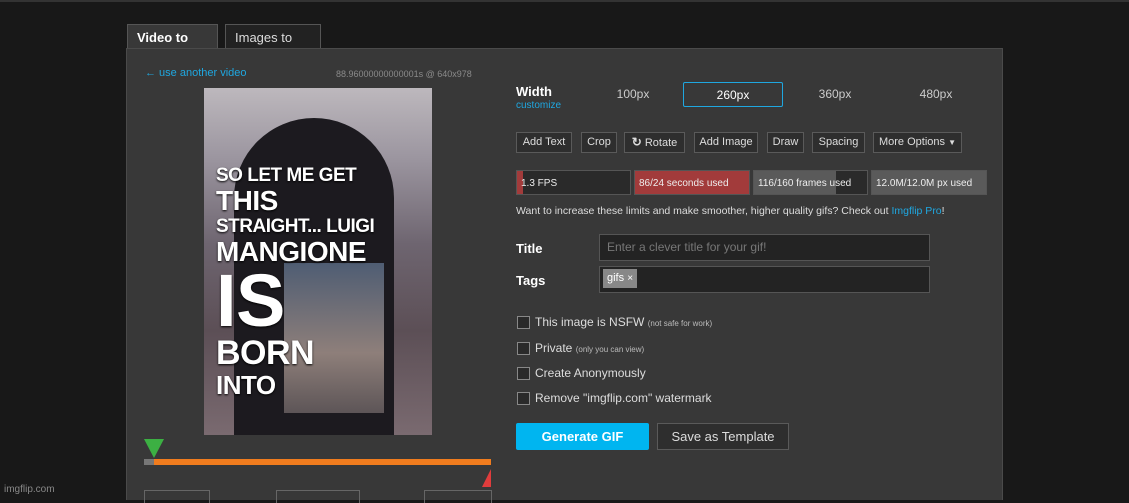 The height and width of the screenshot is (503, 1129). Describe the element at coordinates (916, 211) in the screenshot. I see `imgflip-pro-link: Imgflip Pro` at that location.